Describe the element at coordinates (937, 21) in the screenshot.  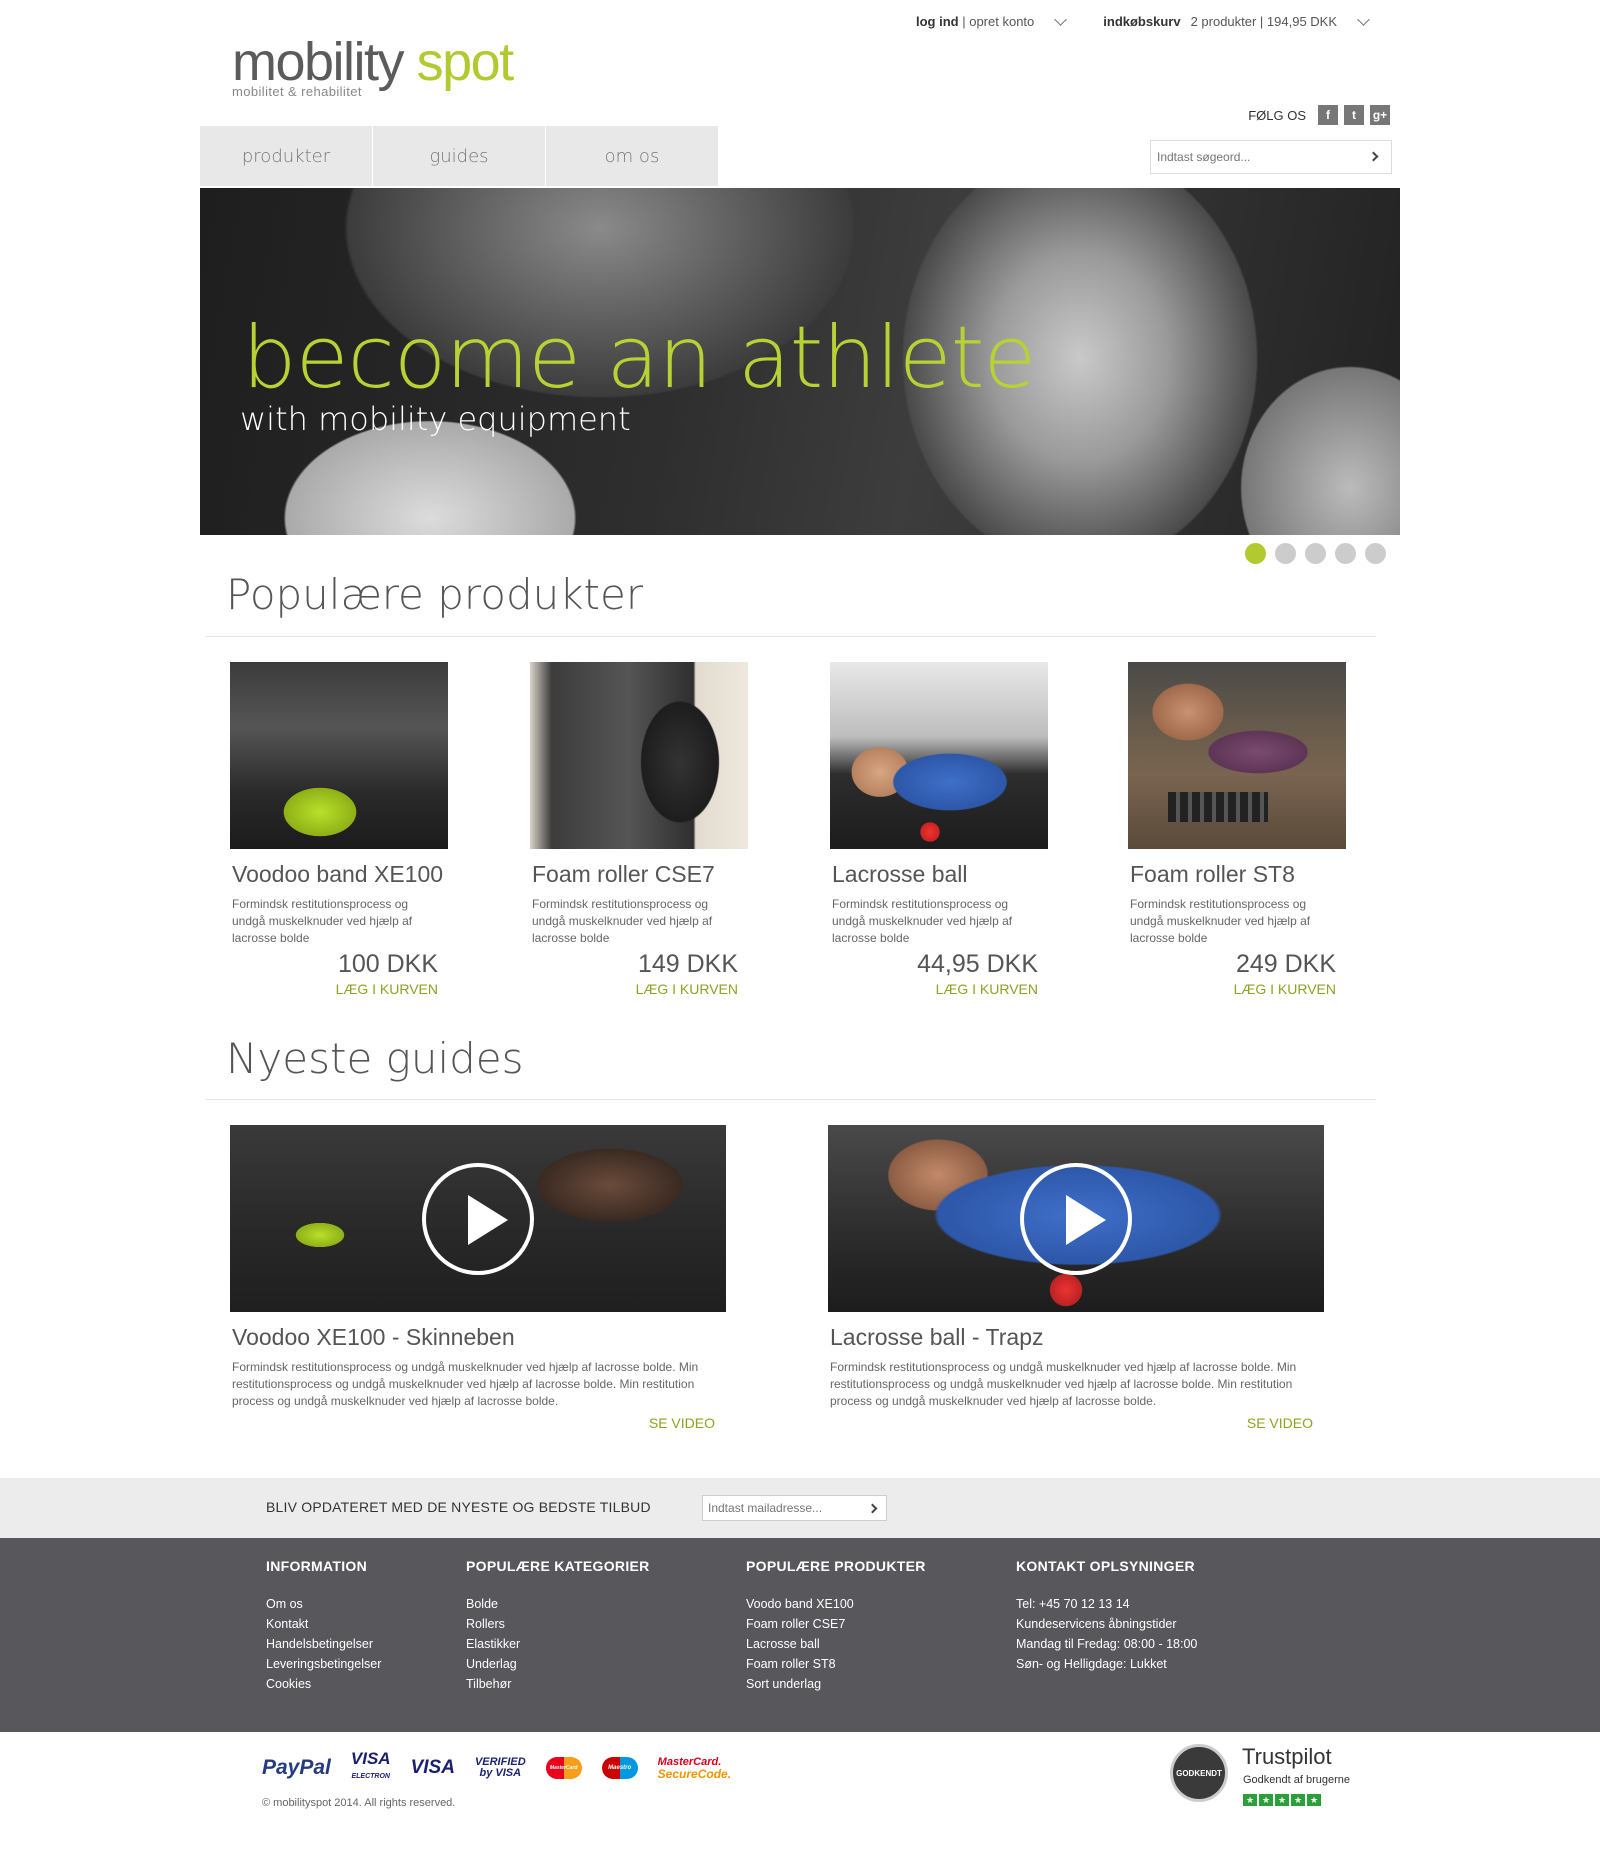
I see `login-link: log ind` at that location.